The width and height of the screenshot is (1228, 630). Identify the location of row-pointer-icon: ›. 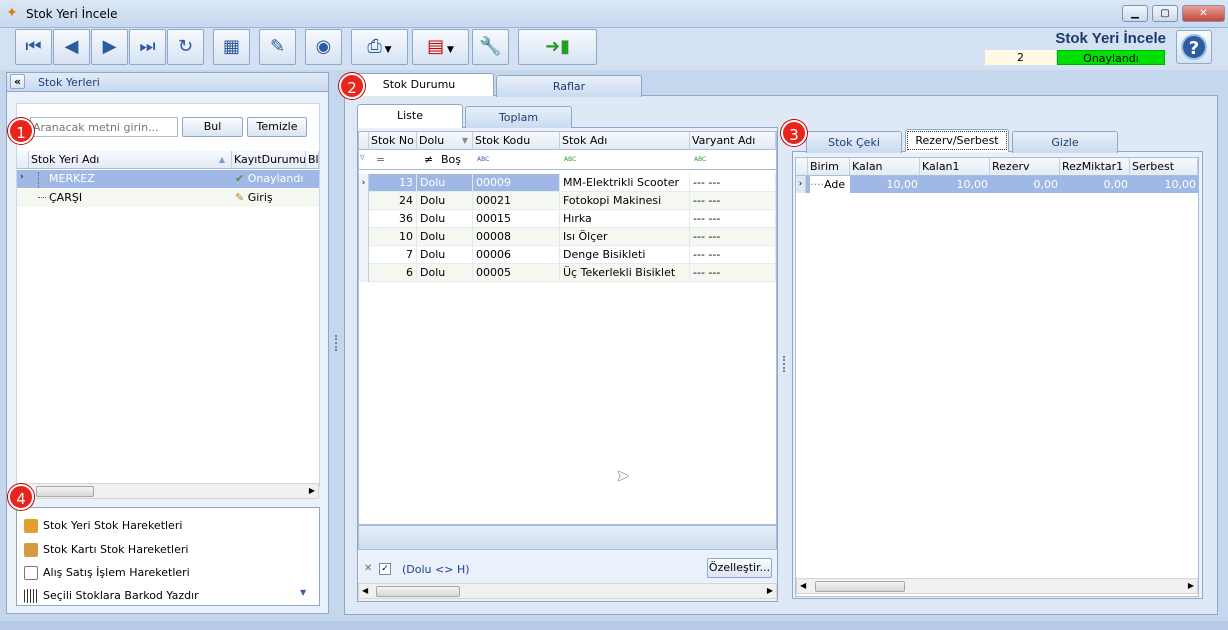
(801, 184).